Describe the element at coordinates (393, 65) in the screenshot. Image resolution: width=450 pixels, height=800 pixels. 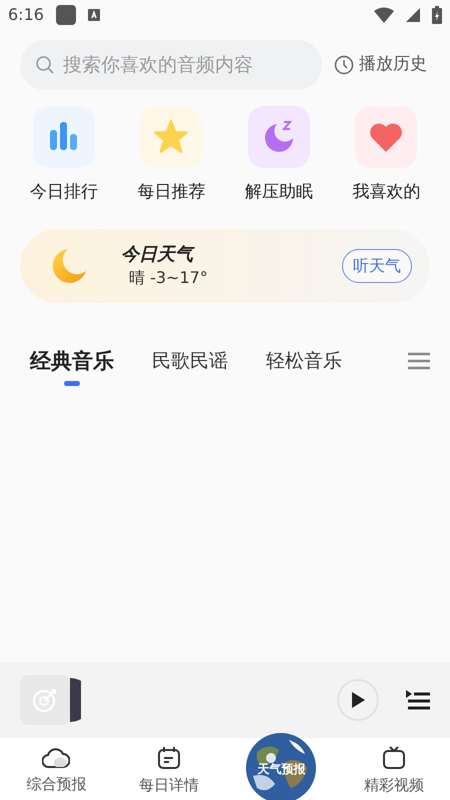
I see `history-link: 播放历史` at that location.